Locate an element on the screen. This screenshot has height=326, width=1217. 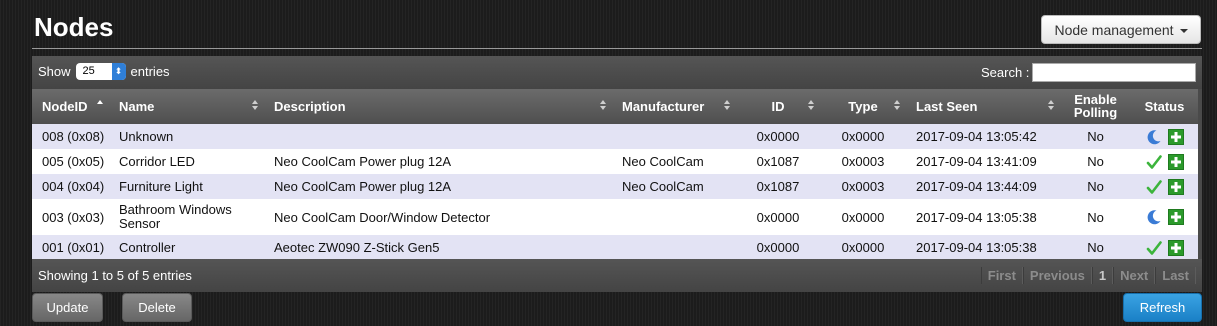
column-header-enable-polling: Enable Polling is located at coordinates (1095, 106).